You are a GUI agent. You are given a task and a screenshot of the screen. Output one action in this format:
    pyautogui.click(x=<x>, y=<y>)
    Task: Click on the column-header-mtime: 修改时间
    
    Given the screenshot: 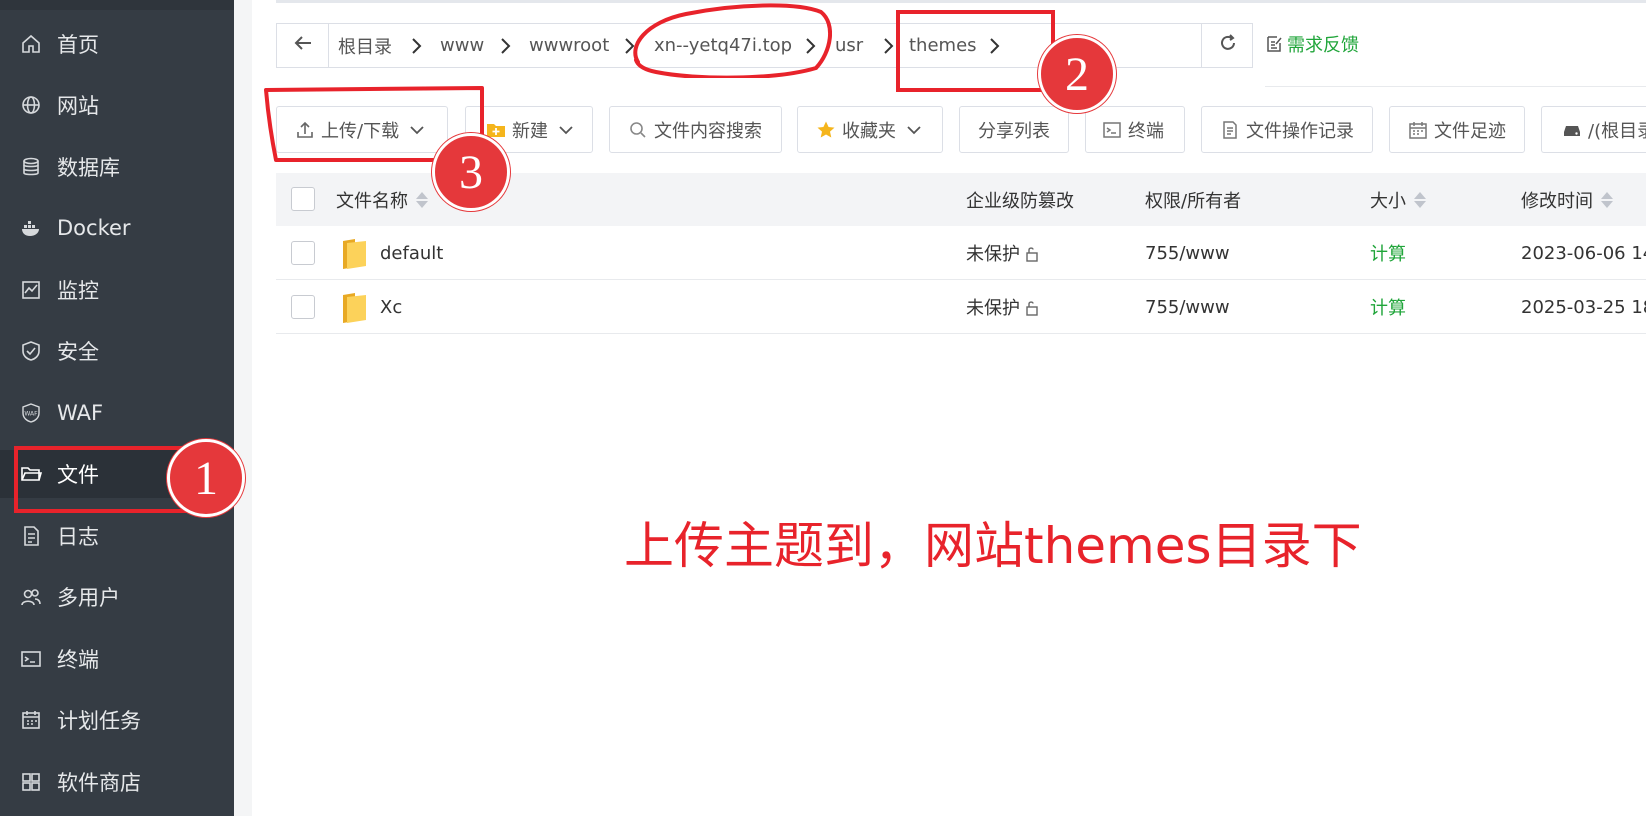 What is the action you would take?
    pyautogui.click(x=1567, y=199)
    